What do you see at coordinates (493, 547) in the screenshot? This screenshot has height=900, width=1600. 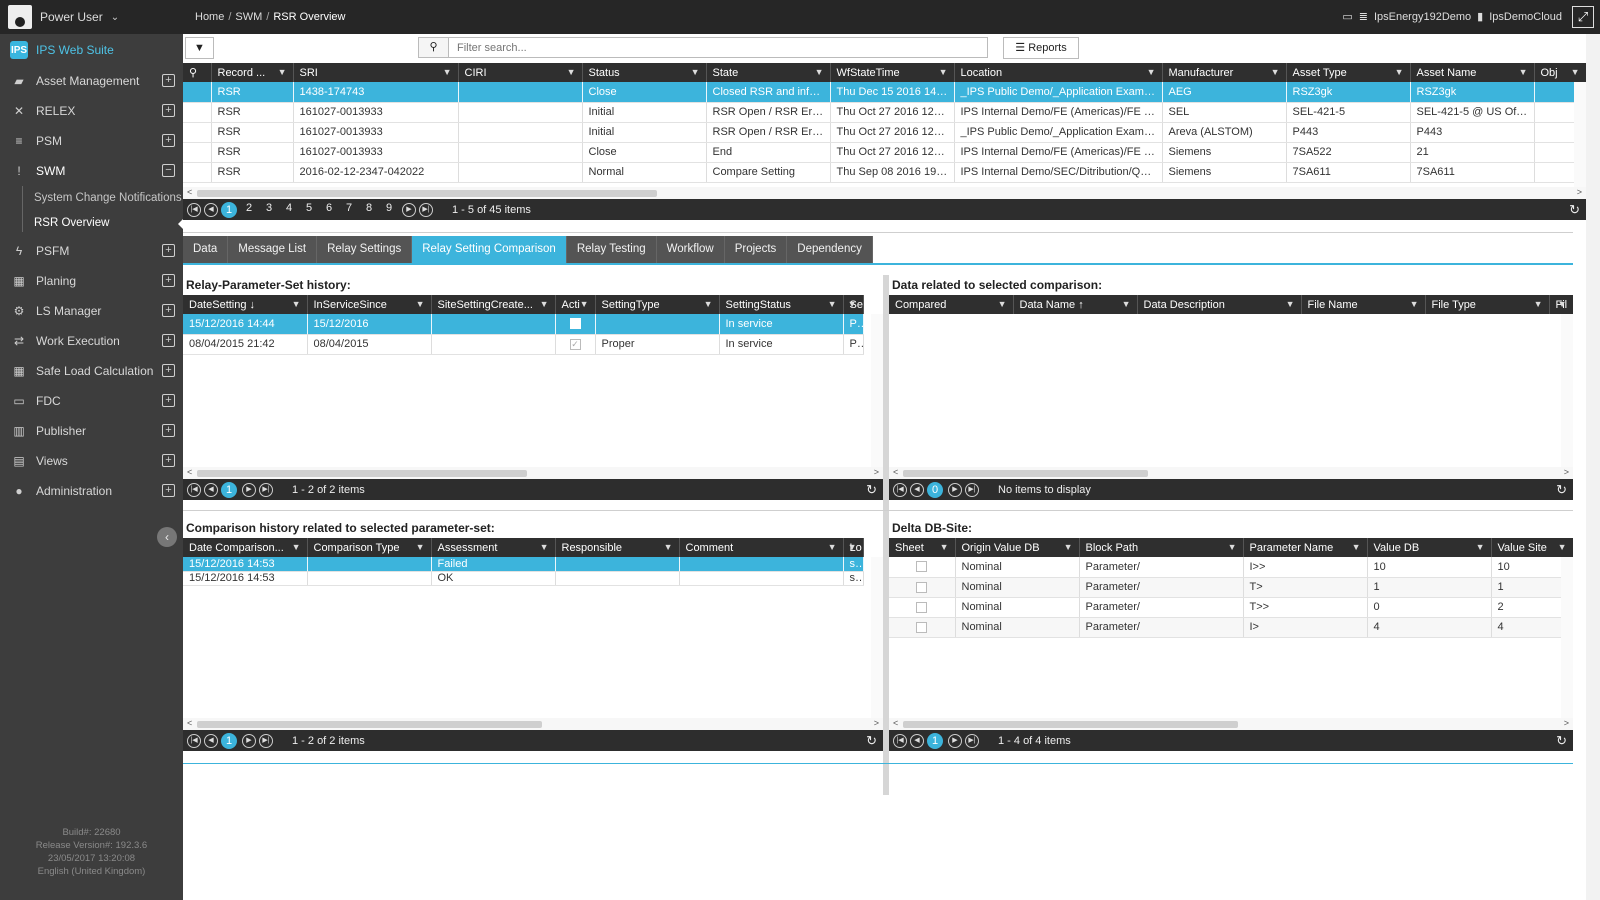 I see `comparison-column-header: Assessment ▼` at bounding box center [493, 547].